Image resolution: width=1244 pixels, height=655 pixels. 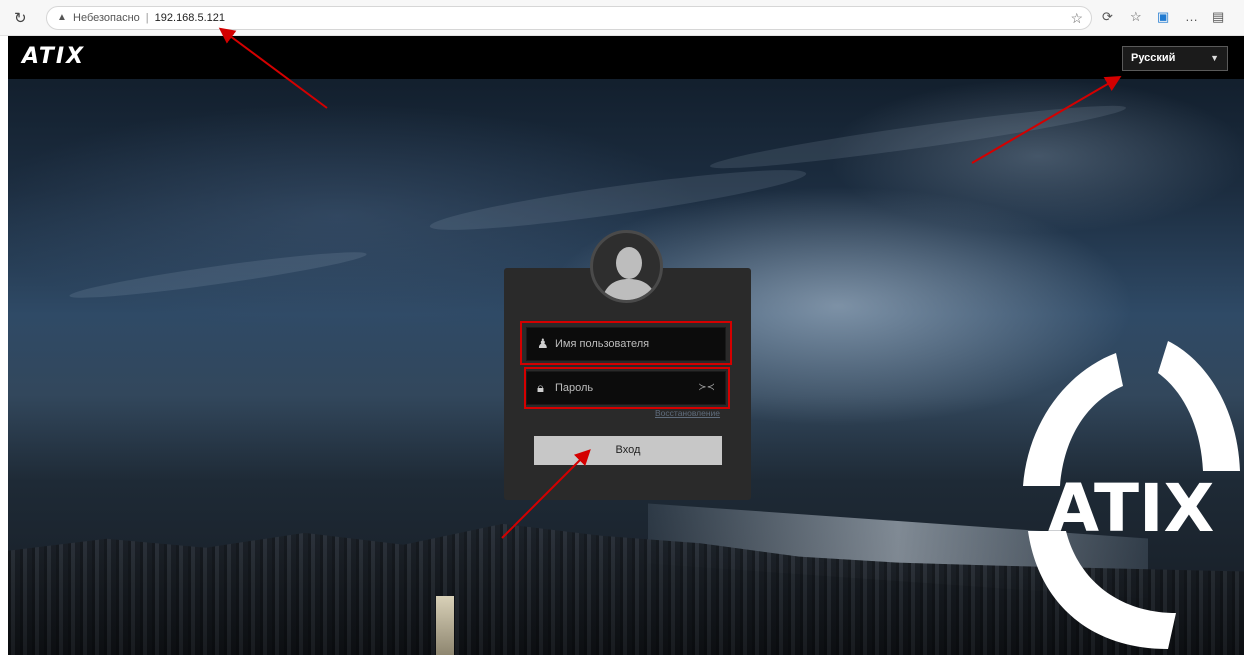 I want to click on address-bar: ▲ Небезопасно | 192.168.5.121 ☆, so click(x=569, y=18).